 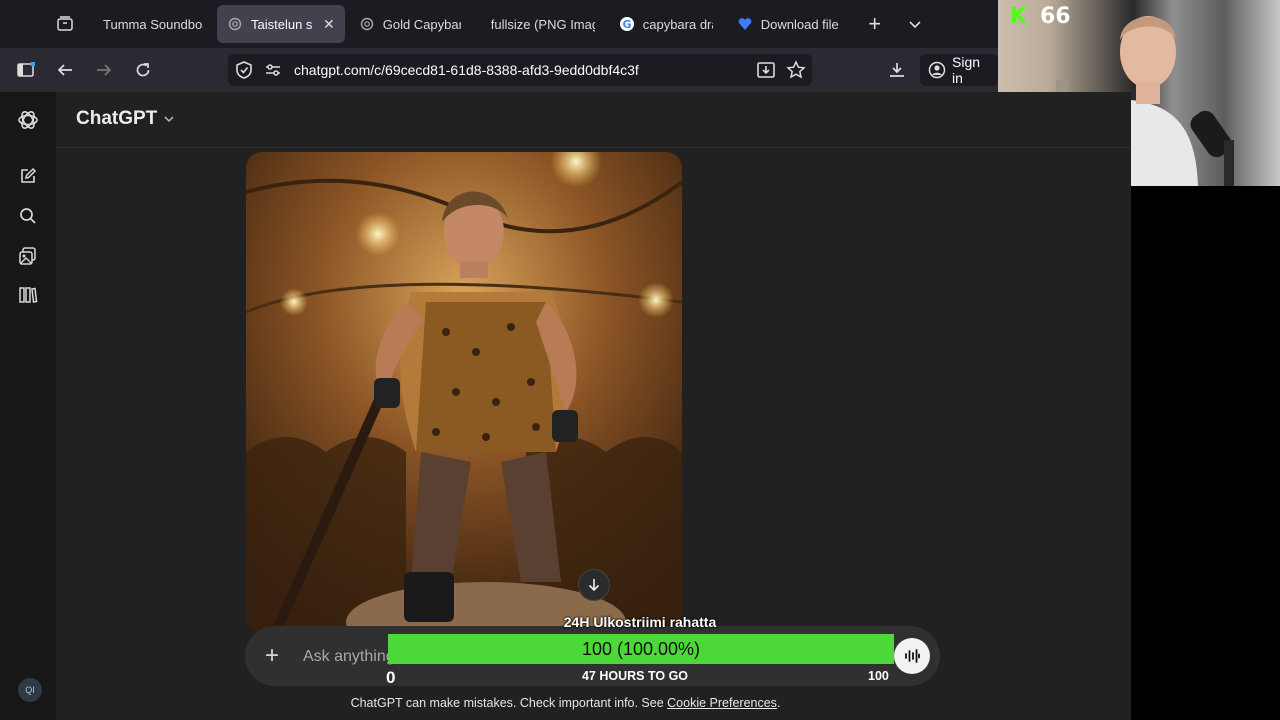 What do you see at coordinates (143, 70) in the screenshot?
I see `reload-icon` at bounding box center [143, 70].